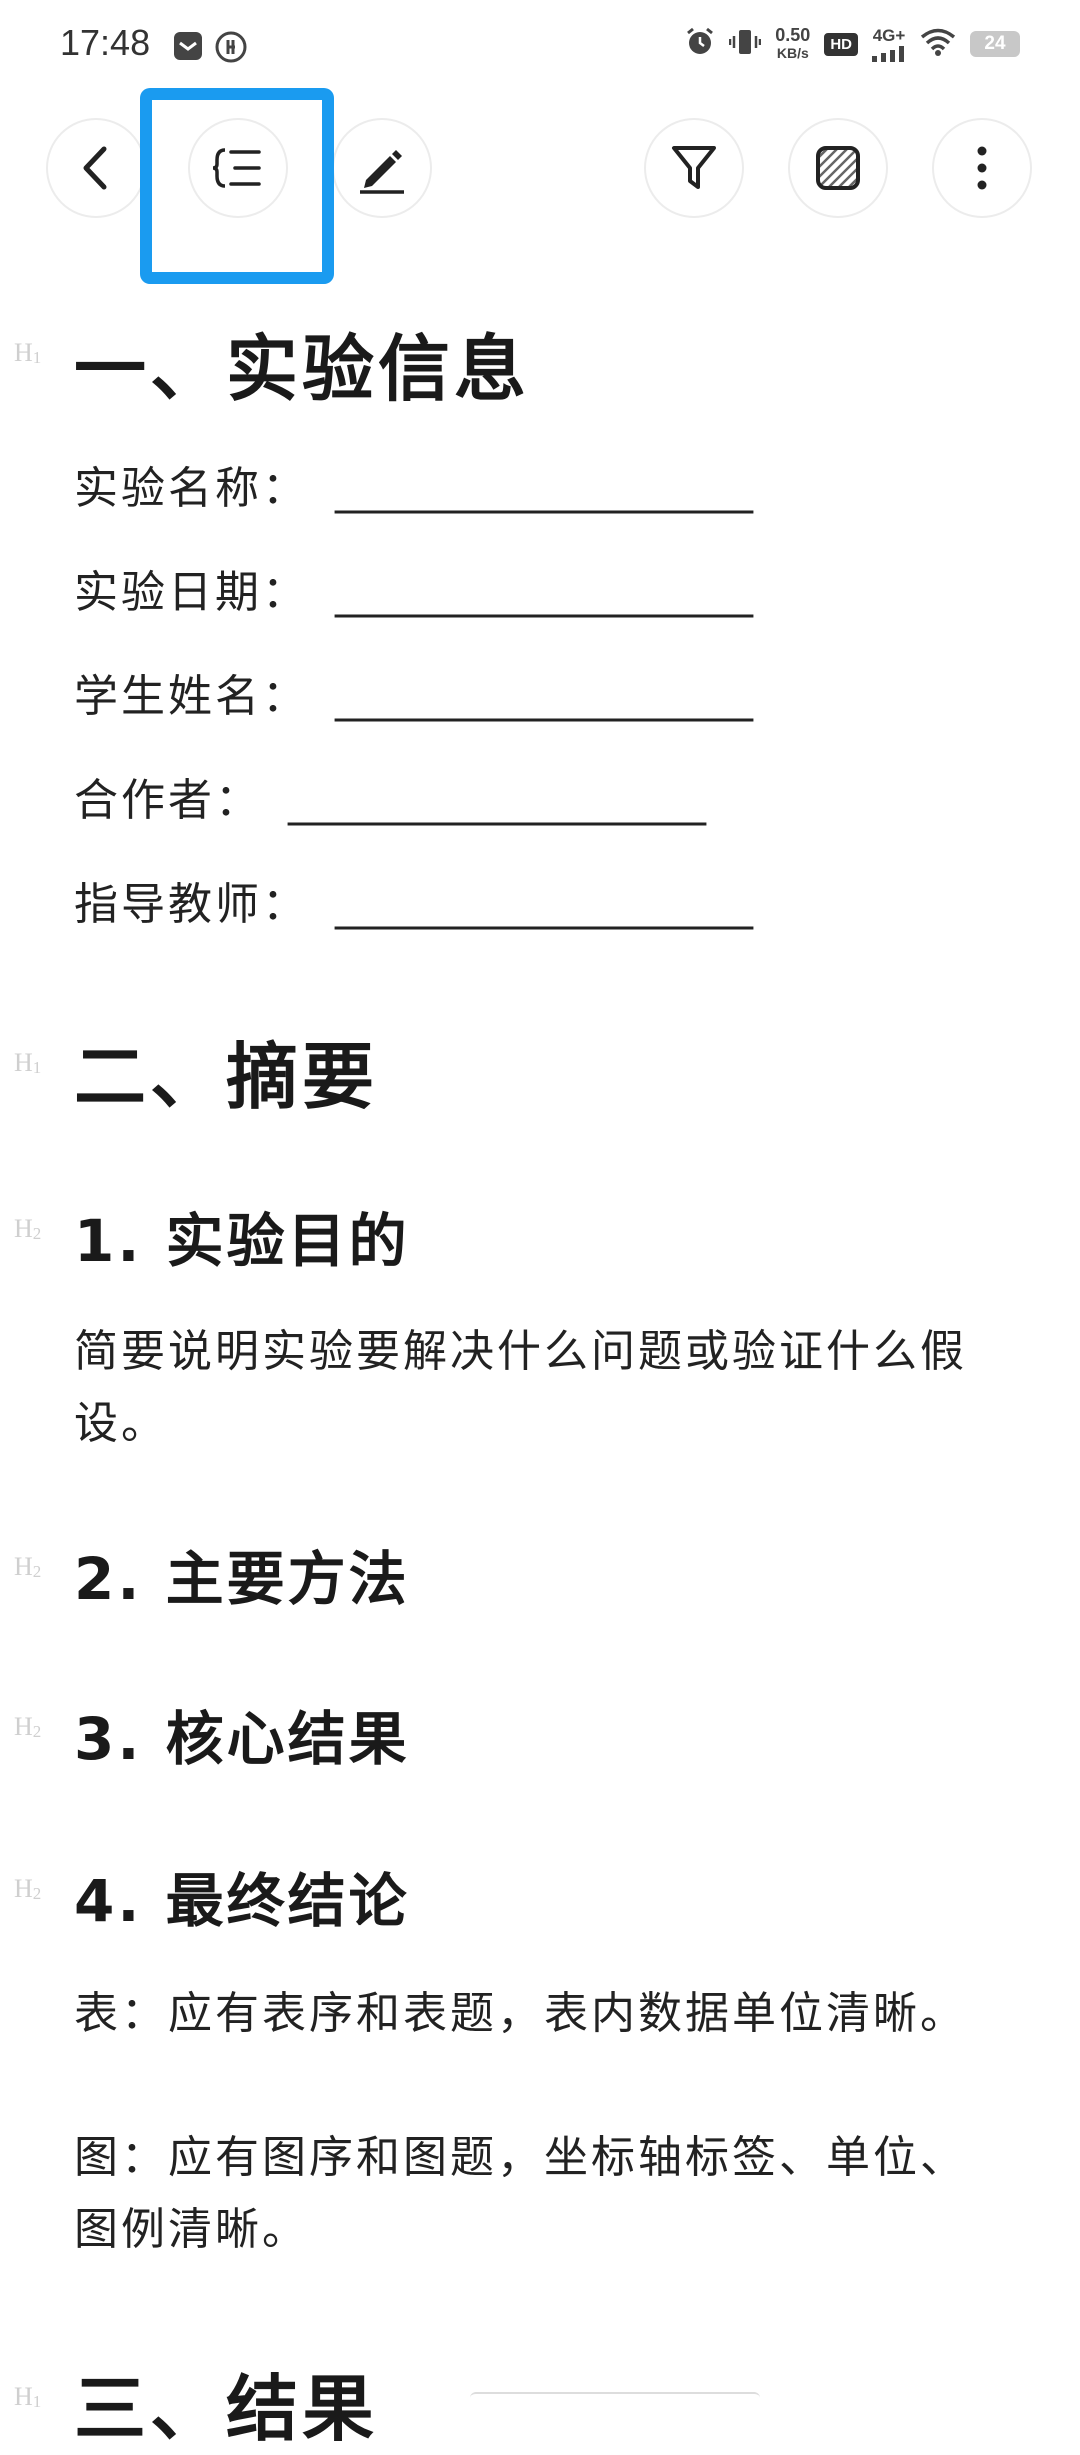 This screenshot has width=1080, height=2455. I want to click on filter-icon, so click(694, 167).